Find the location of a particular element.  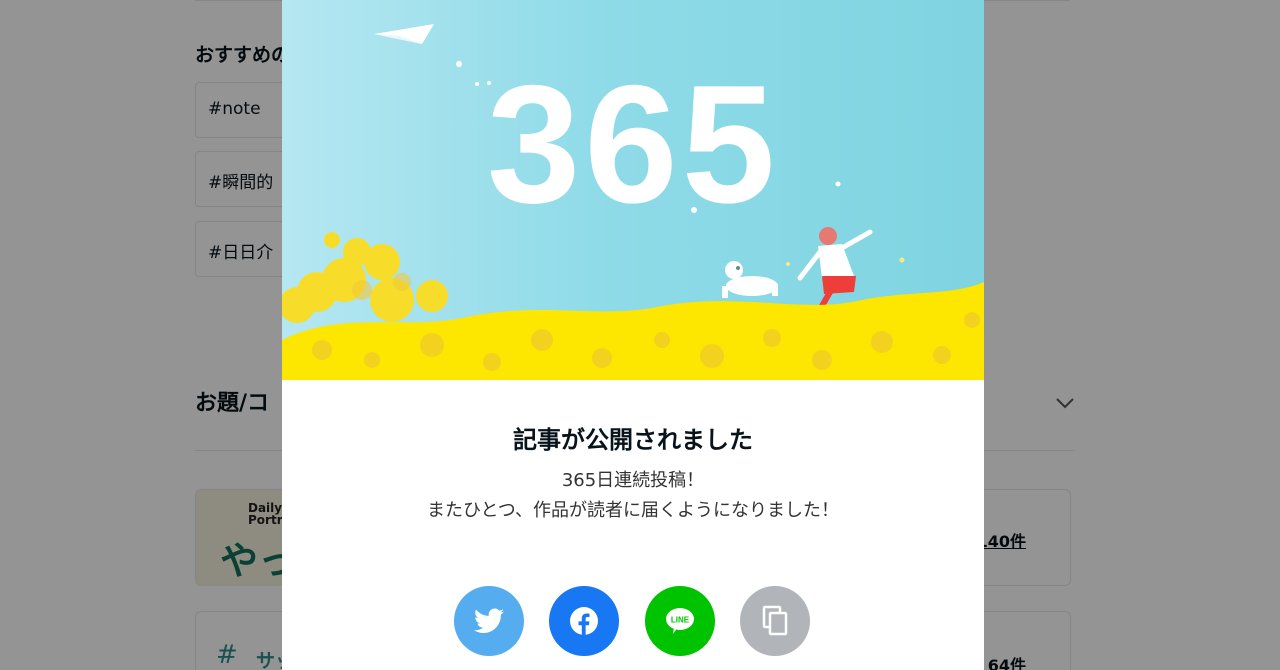

share-line-button: LINE is located at coordinates (680, 621).